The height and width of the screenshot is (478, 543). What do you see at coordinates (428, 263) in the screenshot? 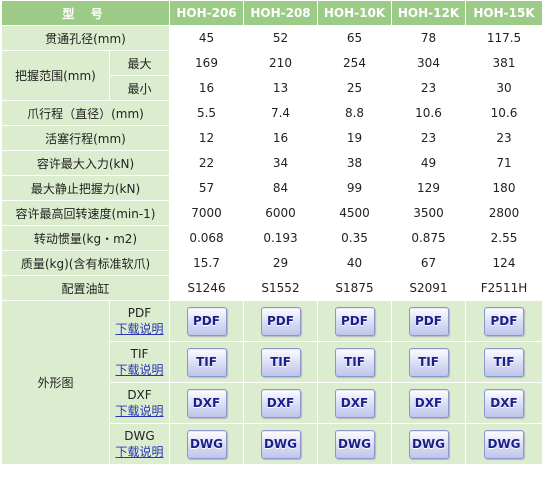
I see `cell-value: 67` at bounding box center [428, 263].